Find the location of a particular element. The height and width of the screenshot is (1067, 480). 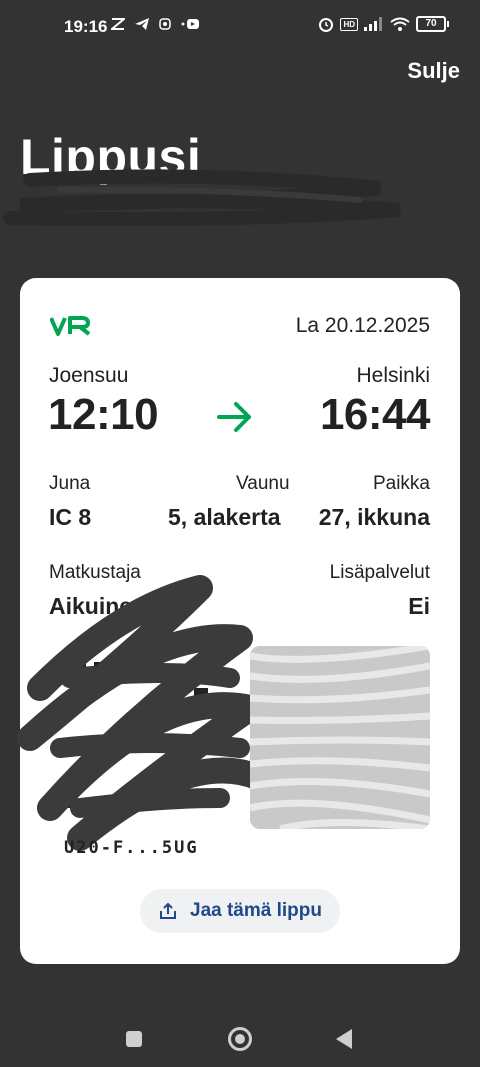

navigation-bar is located at coordinates (240, 1036).